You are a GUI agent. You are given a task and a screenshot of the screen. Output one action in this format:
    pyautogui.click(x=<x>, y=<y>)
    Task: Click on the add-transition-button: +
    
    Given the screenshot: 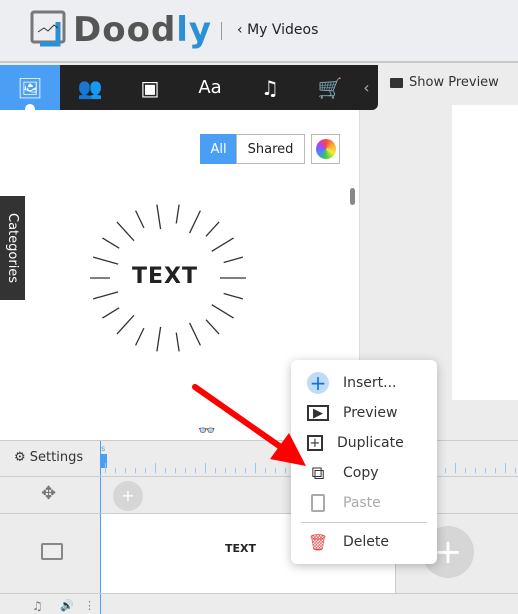 What is the action you would take?
    pyautogui.click(x=128, y=496)
    